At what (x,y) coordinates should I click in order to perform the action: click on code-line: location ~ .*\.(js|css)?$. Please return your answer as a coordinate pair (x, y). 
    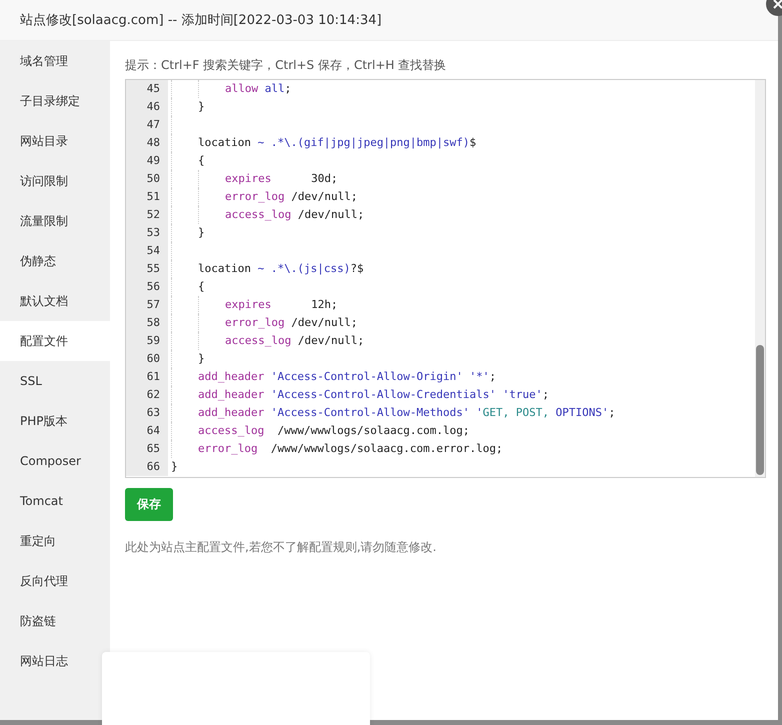
    Looking at the image, I should click on (281, 269).